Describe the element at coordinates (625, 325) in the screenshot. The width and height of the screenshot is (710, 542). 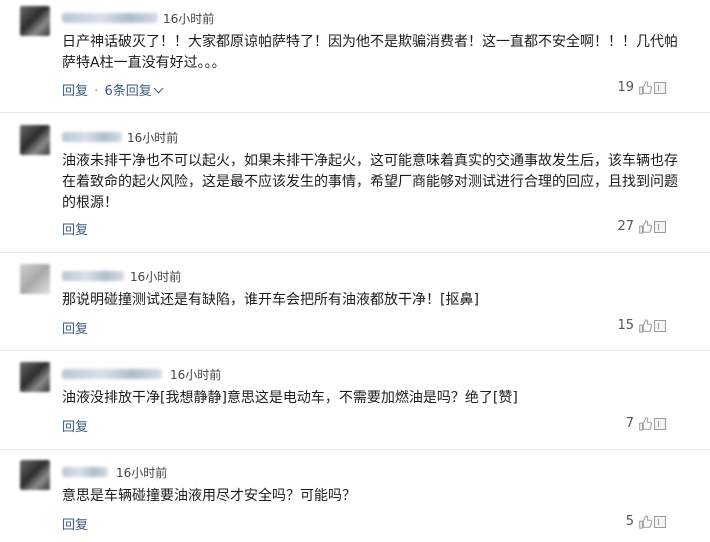
I see `like-count: 15` at that location.